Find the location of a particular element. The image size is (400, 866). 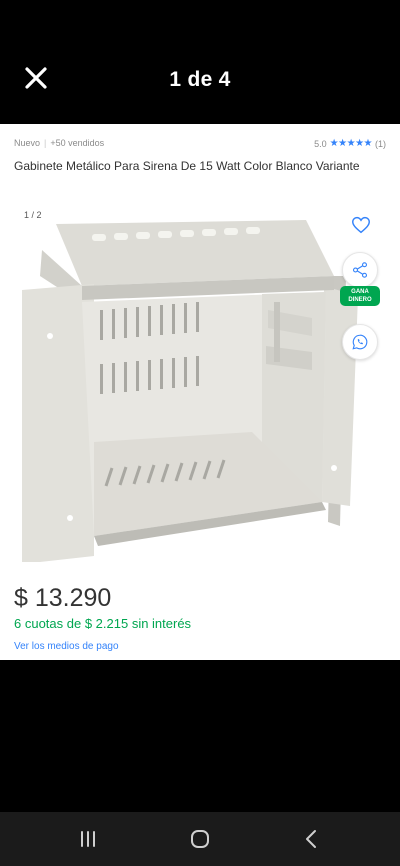

back-icon is located at coordinates (311, 839).